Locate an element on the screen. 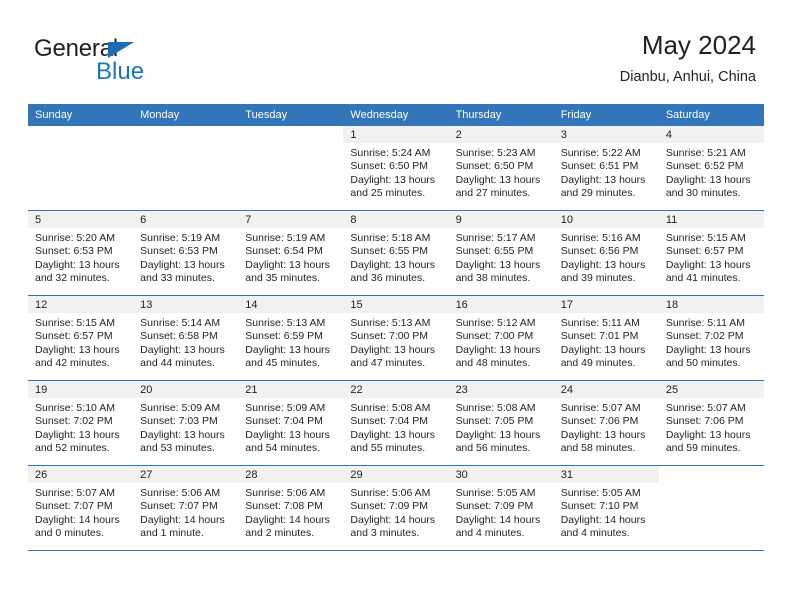 The width and height of the screenshot is (792, 612). weekday-header-tuesday: Tuesday is located at coordinates (291, 115).